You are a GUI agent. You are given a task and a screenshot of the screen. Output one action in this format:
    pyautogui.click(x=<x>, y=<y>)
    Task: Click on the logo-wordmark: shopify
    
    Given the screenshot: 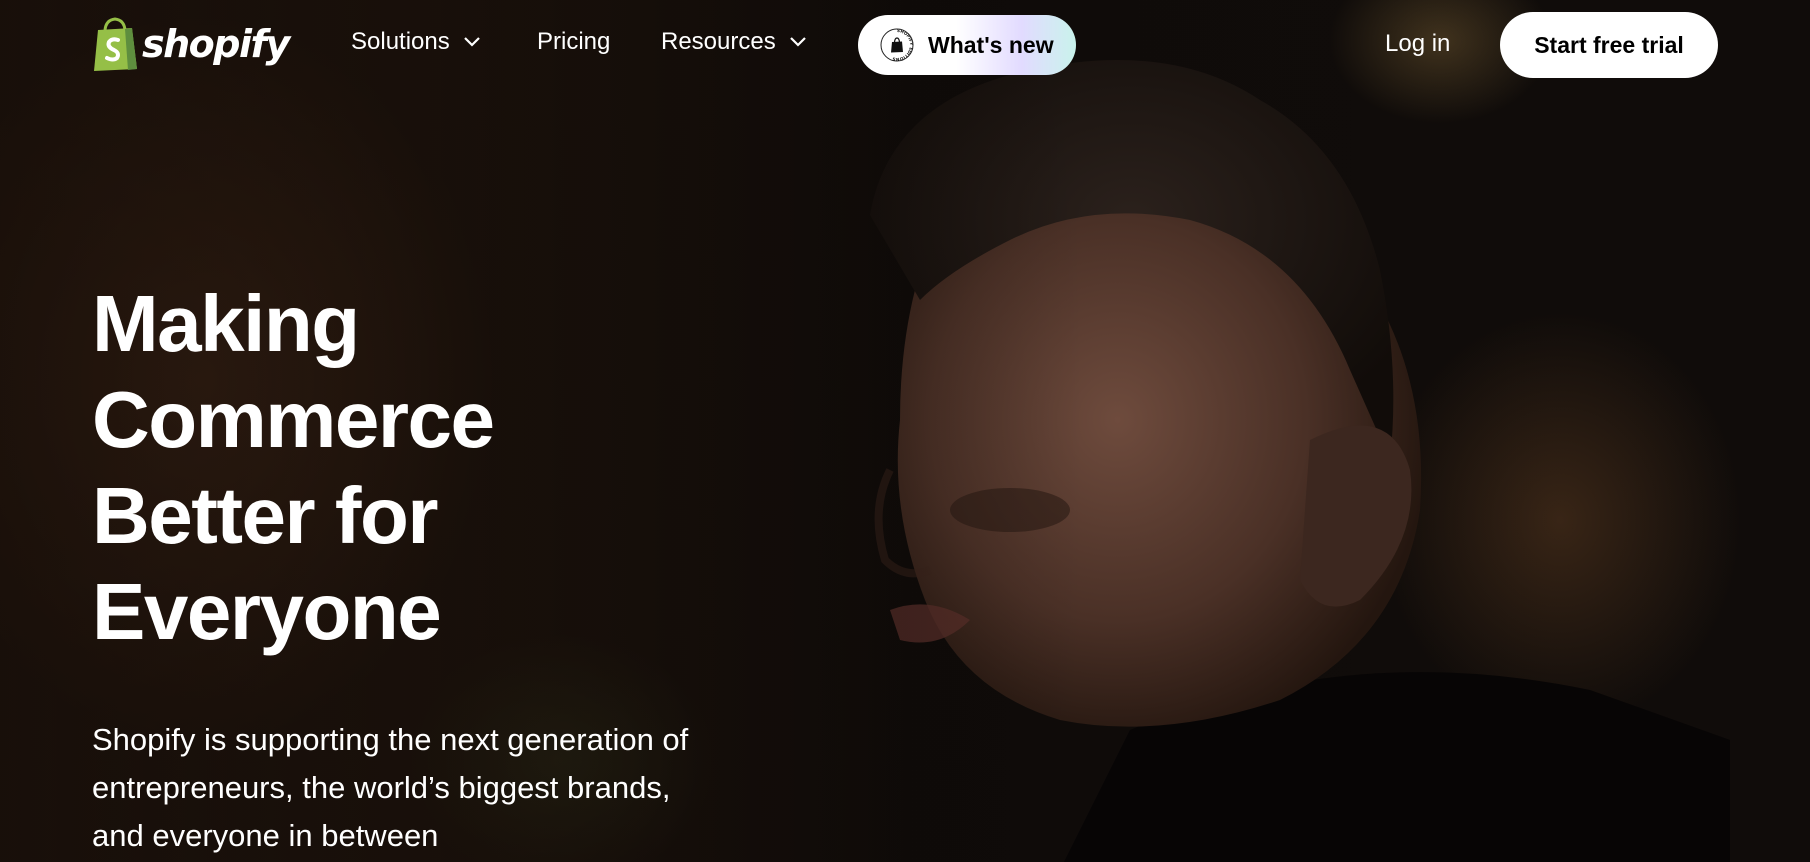 What is the action you would take?
    pyautogui.click(x=216, y=44)
    